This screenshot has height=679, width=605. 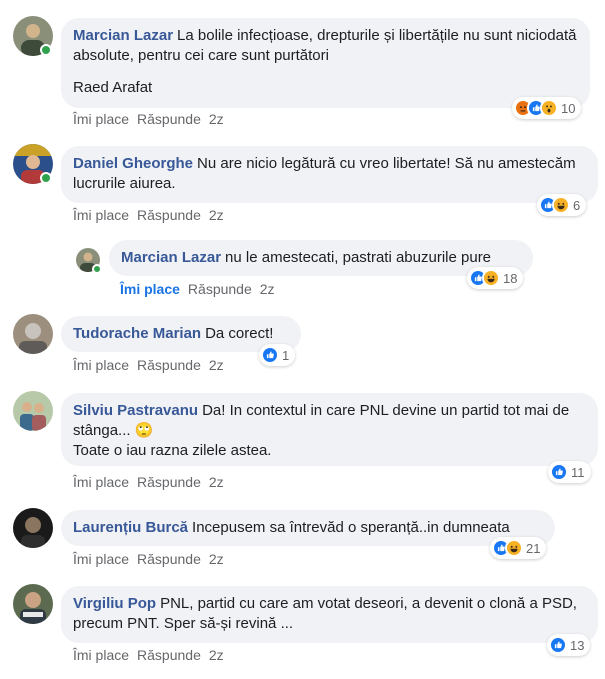 I want to click on emoji: 🙄, so click(x=144, y=430).